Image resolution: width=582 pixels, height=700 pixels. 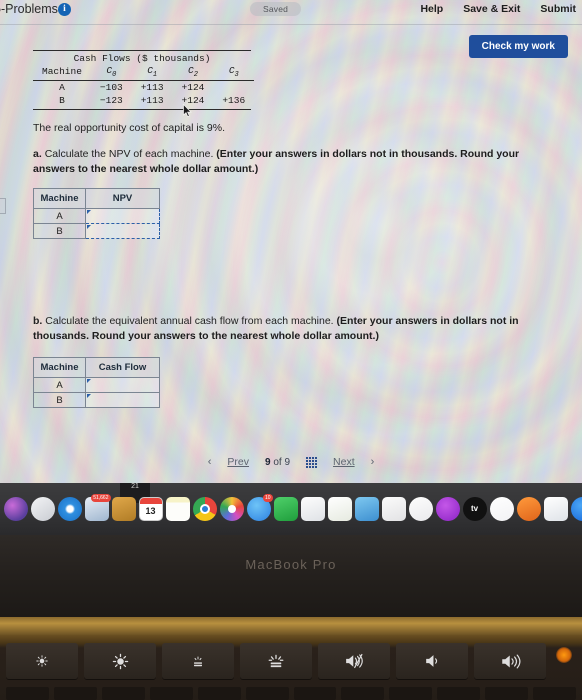 I want to click on podcasts-icon, so click(x=447, y=509).